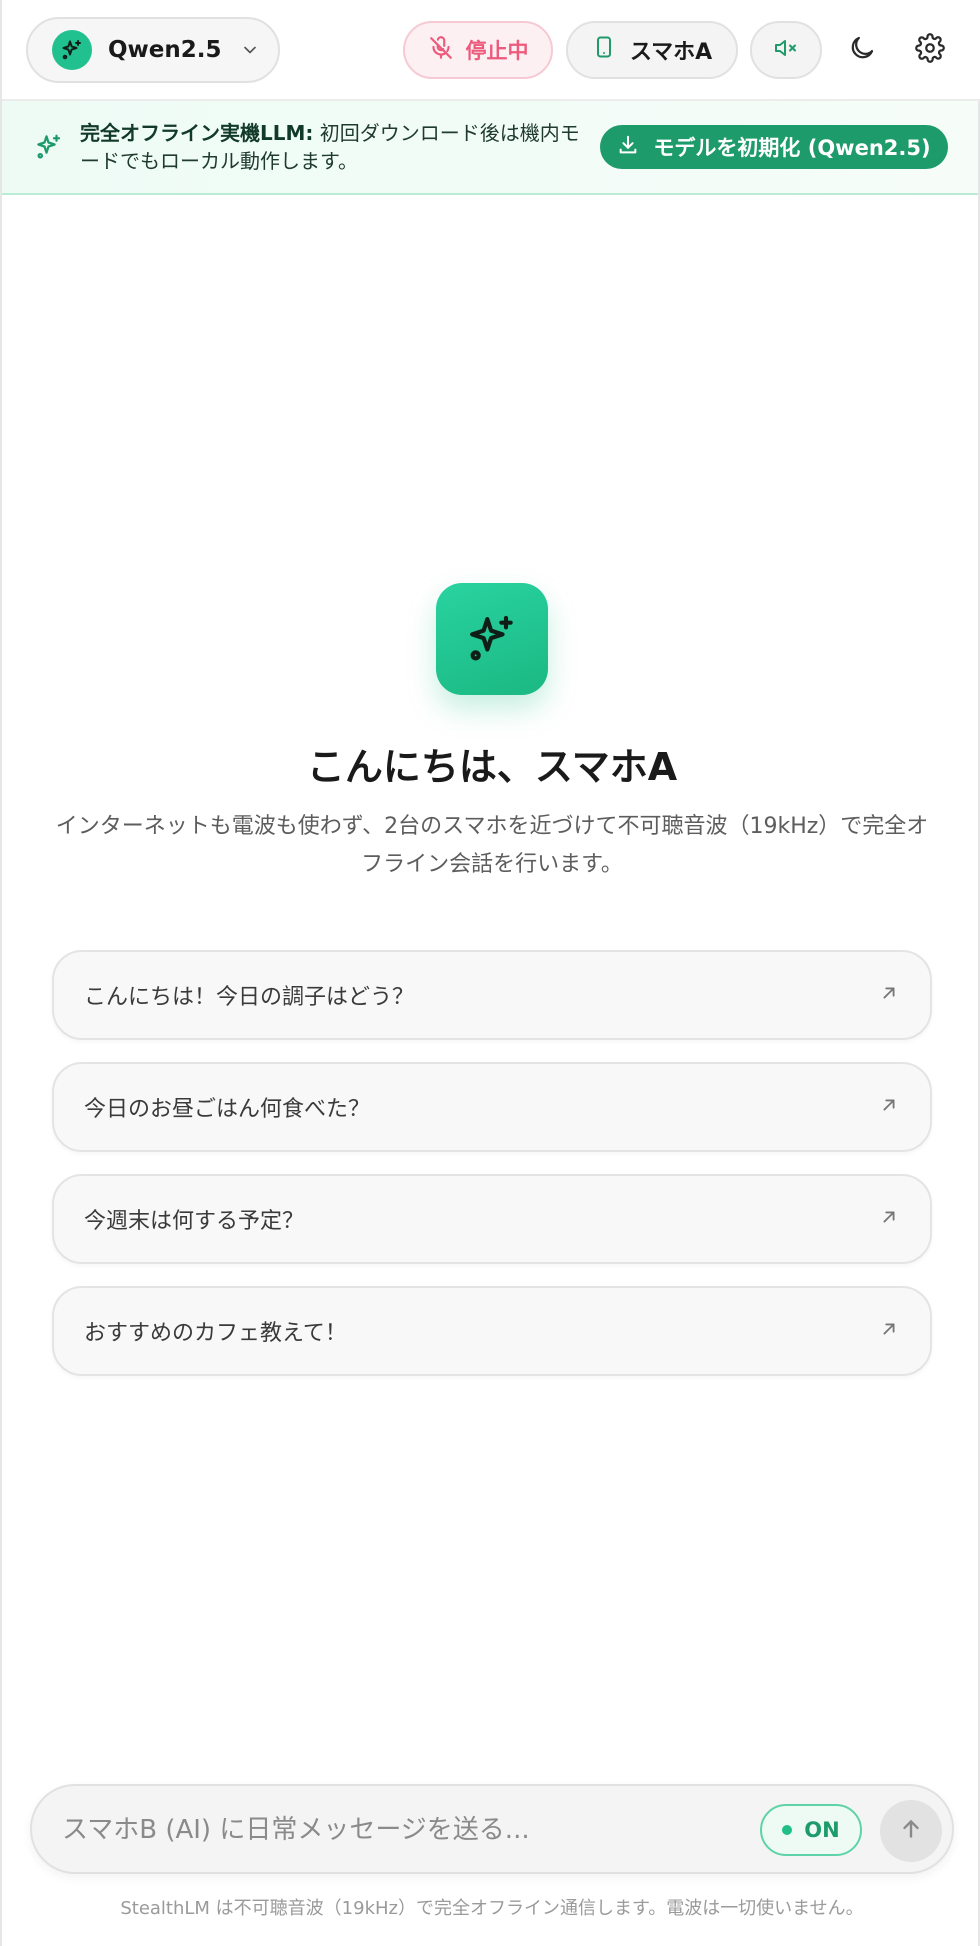 The width and height of the screenshot is (980, 1946). Describe the element at coordinates (497, 51) in the screenshot. I see `mic-status-label: 停止中` at that location.